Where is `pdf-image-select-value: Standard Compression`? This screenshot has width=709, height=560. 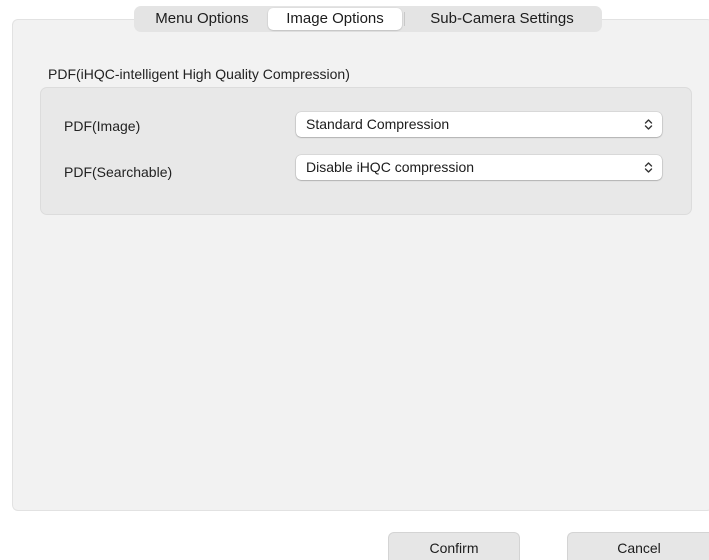 pdf-image-select-value: Standard Compression is located at coordinates (378, 124).